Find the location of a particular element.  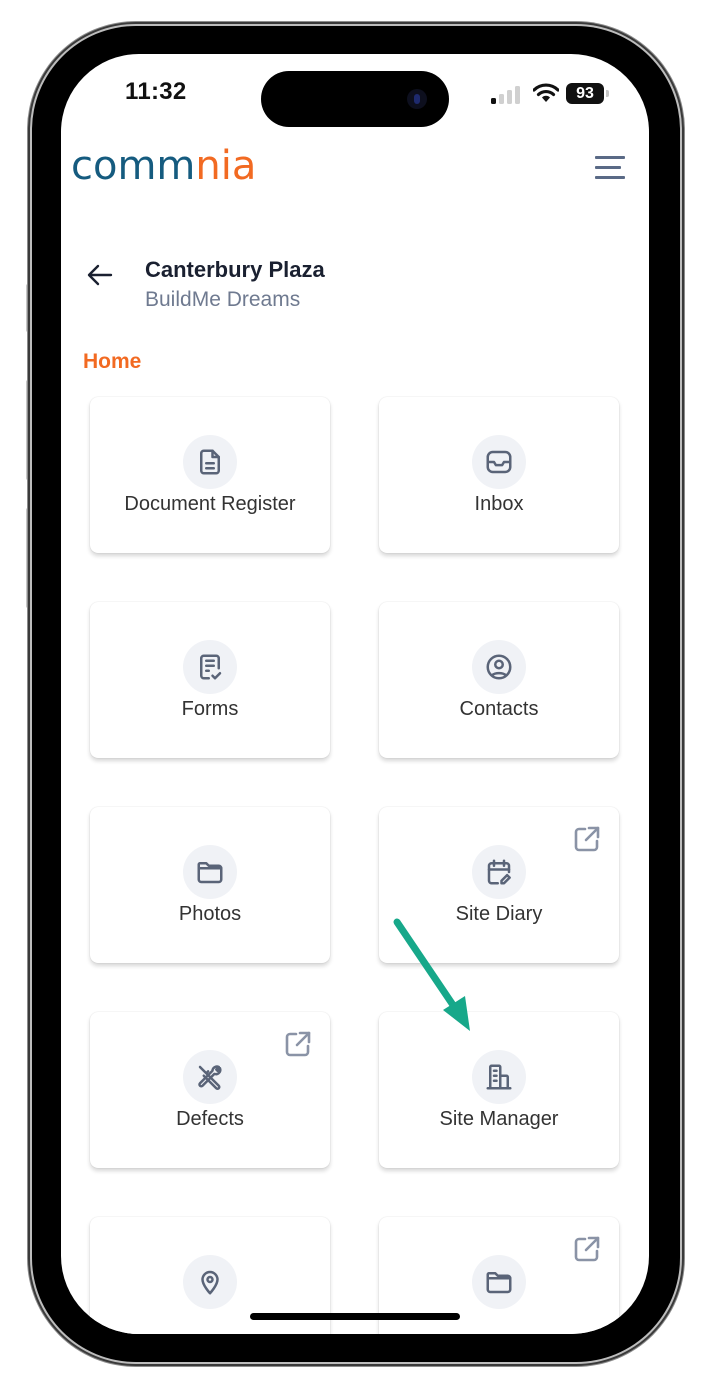

form-check-icon is located at coordinates (210, 667).